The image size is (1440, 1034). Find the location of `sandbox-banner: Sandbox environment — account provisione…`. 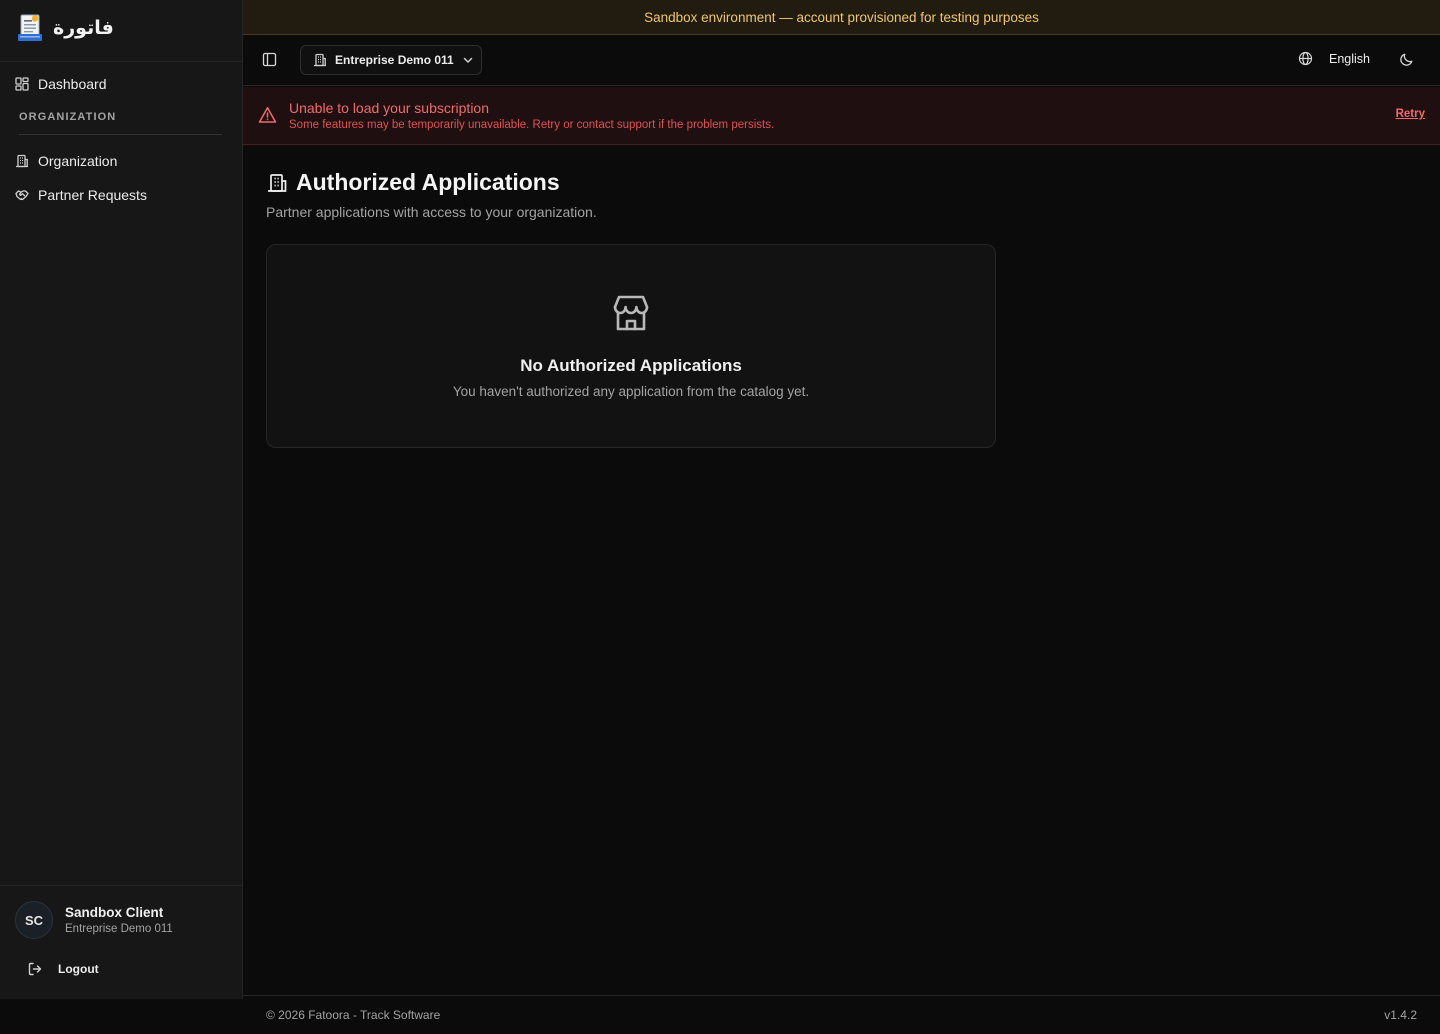

sandbox-banner: Sandbox environment — account provisione… is located at coordinates (841, 17).